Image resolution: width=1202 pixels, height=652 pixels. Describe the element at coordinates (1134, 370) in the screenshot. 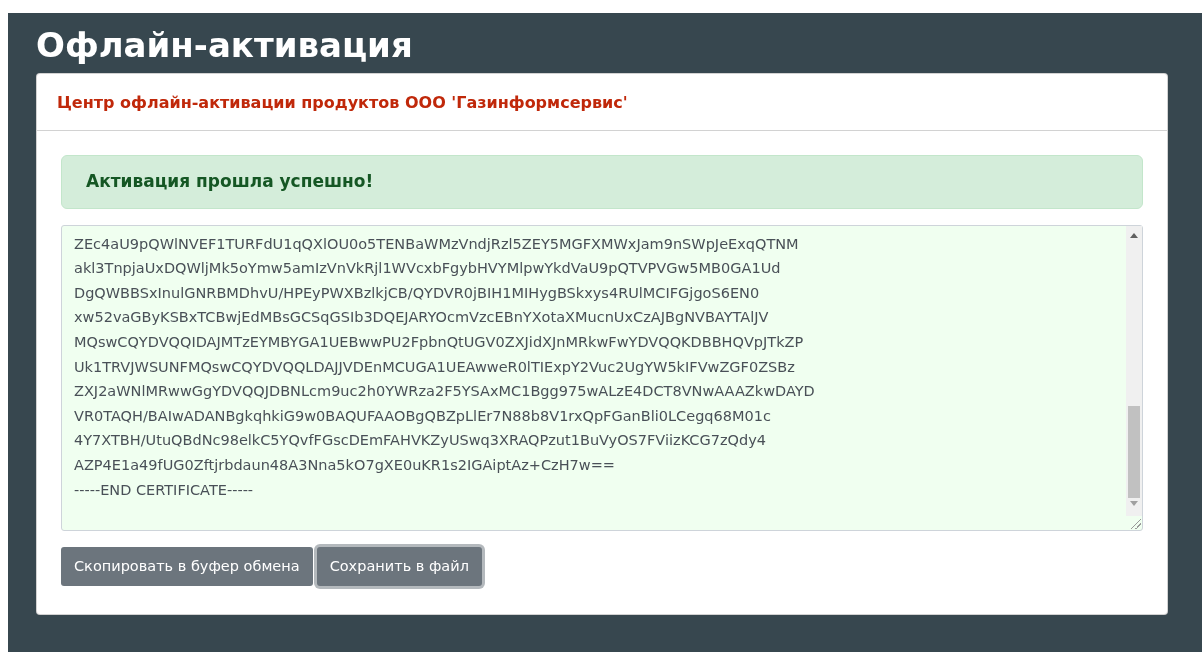

I see `scrollbar` at that location.